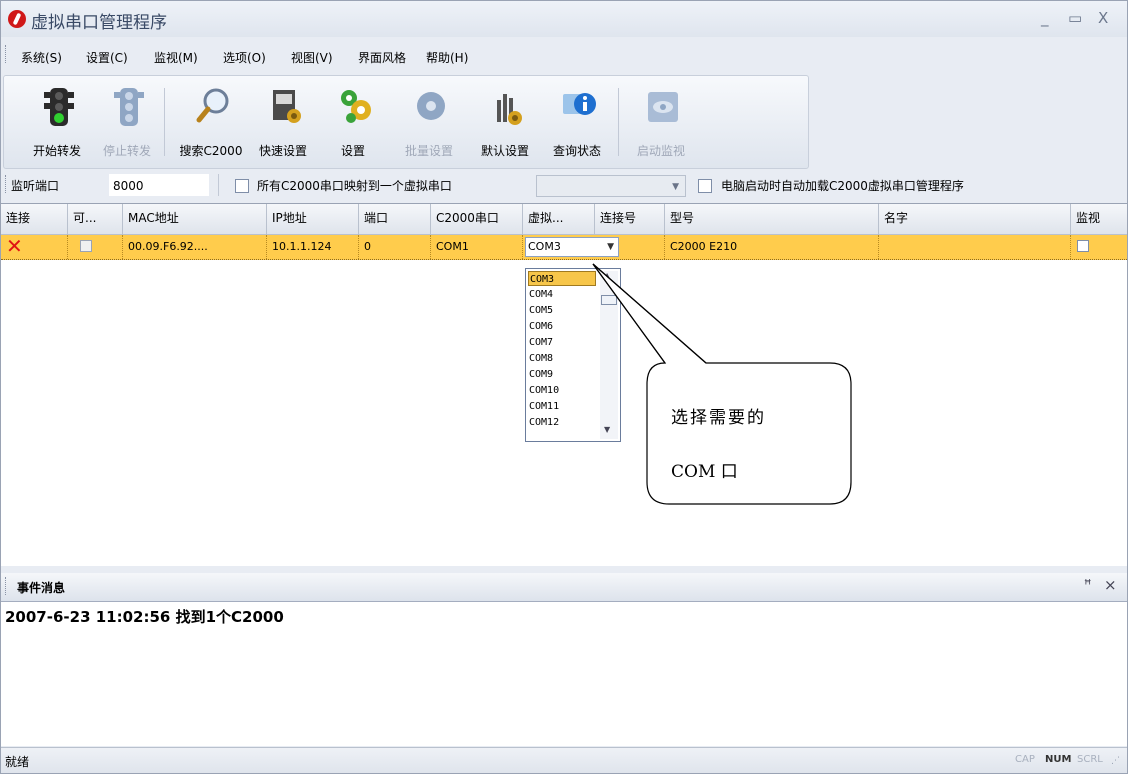 Image resolution: width=1128 pixels, height=774 pixels. What do you see at coordinates (661, 123) in the screenshot?
I see `start-monitor-button: 启动监视` at bounding box center [661, 123].